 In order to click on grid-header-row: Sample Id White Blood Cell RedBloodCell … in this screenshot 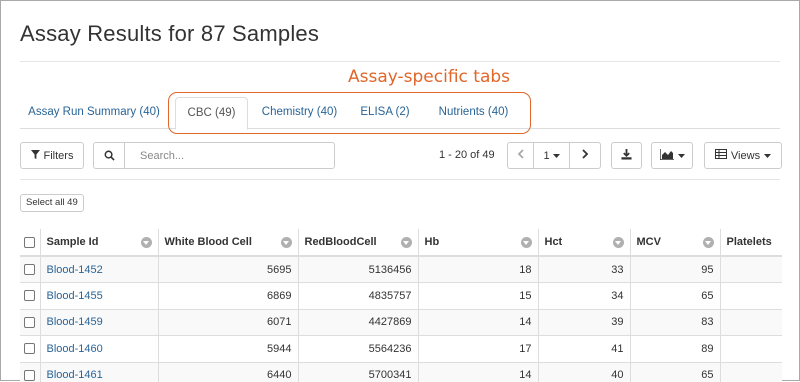, I will do `click(401, 243)`.